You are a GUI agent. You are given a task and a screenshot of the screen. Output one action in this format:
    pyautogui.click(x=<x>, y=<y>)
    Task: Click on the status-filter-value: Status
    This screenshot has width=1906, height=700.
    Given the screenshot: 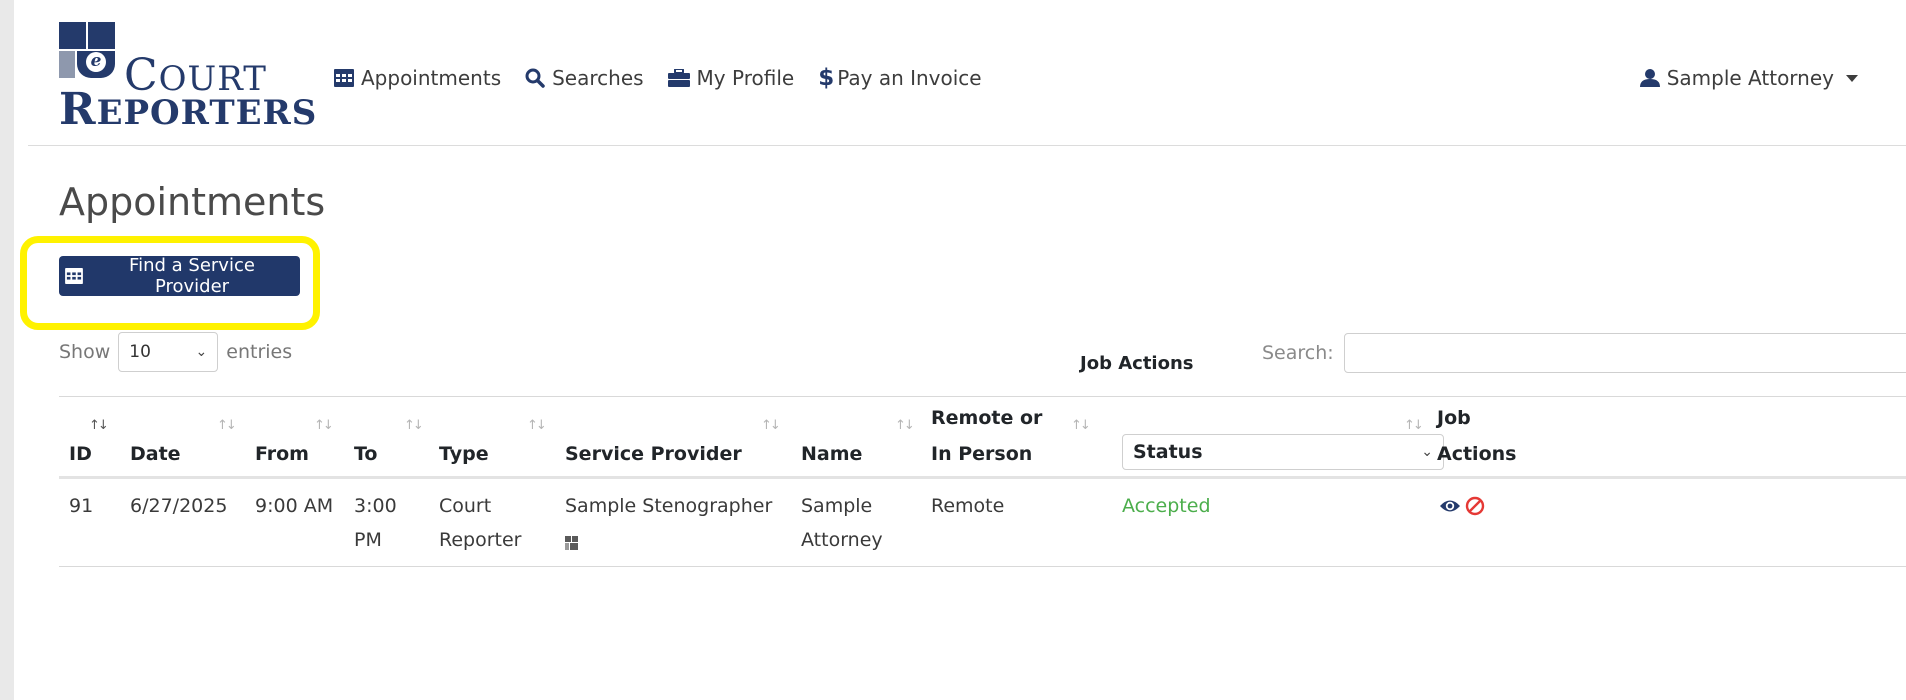 What is the action you would take?
    pyautogui.click(x=1168, y=452)
    